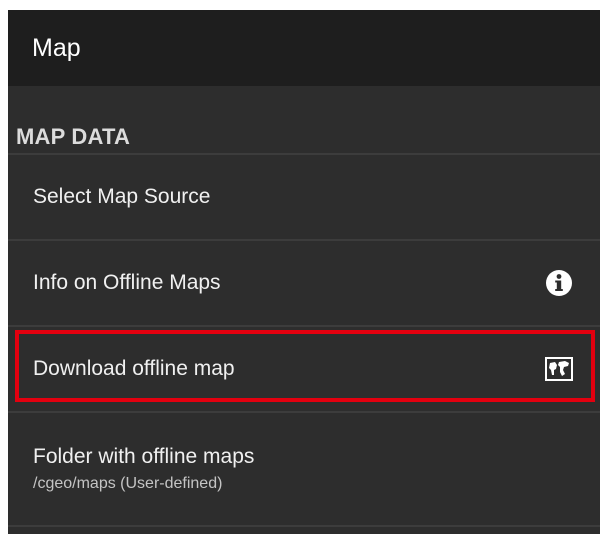  I want to click on app-bar: Map, so click(304, 48).